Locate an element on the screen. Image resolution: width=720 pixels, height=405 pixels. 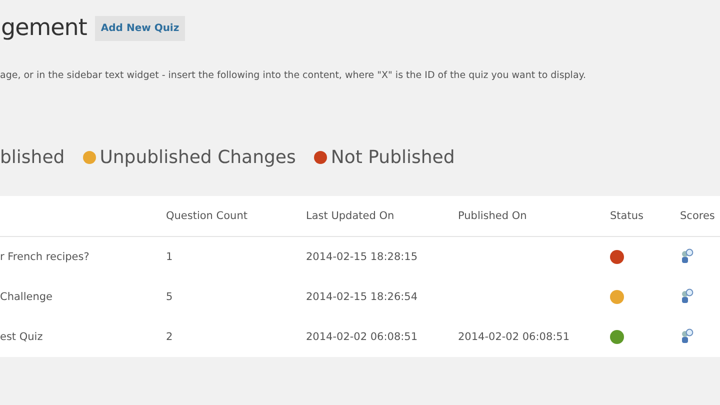
legend-label: blished is located at coordinates (32, 157).